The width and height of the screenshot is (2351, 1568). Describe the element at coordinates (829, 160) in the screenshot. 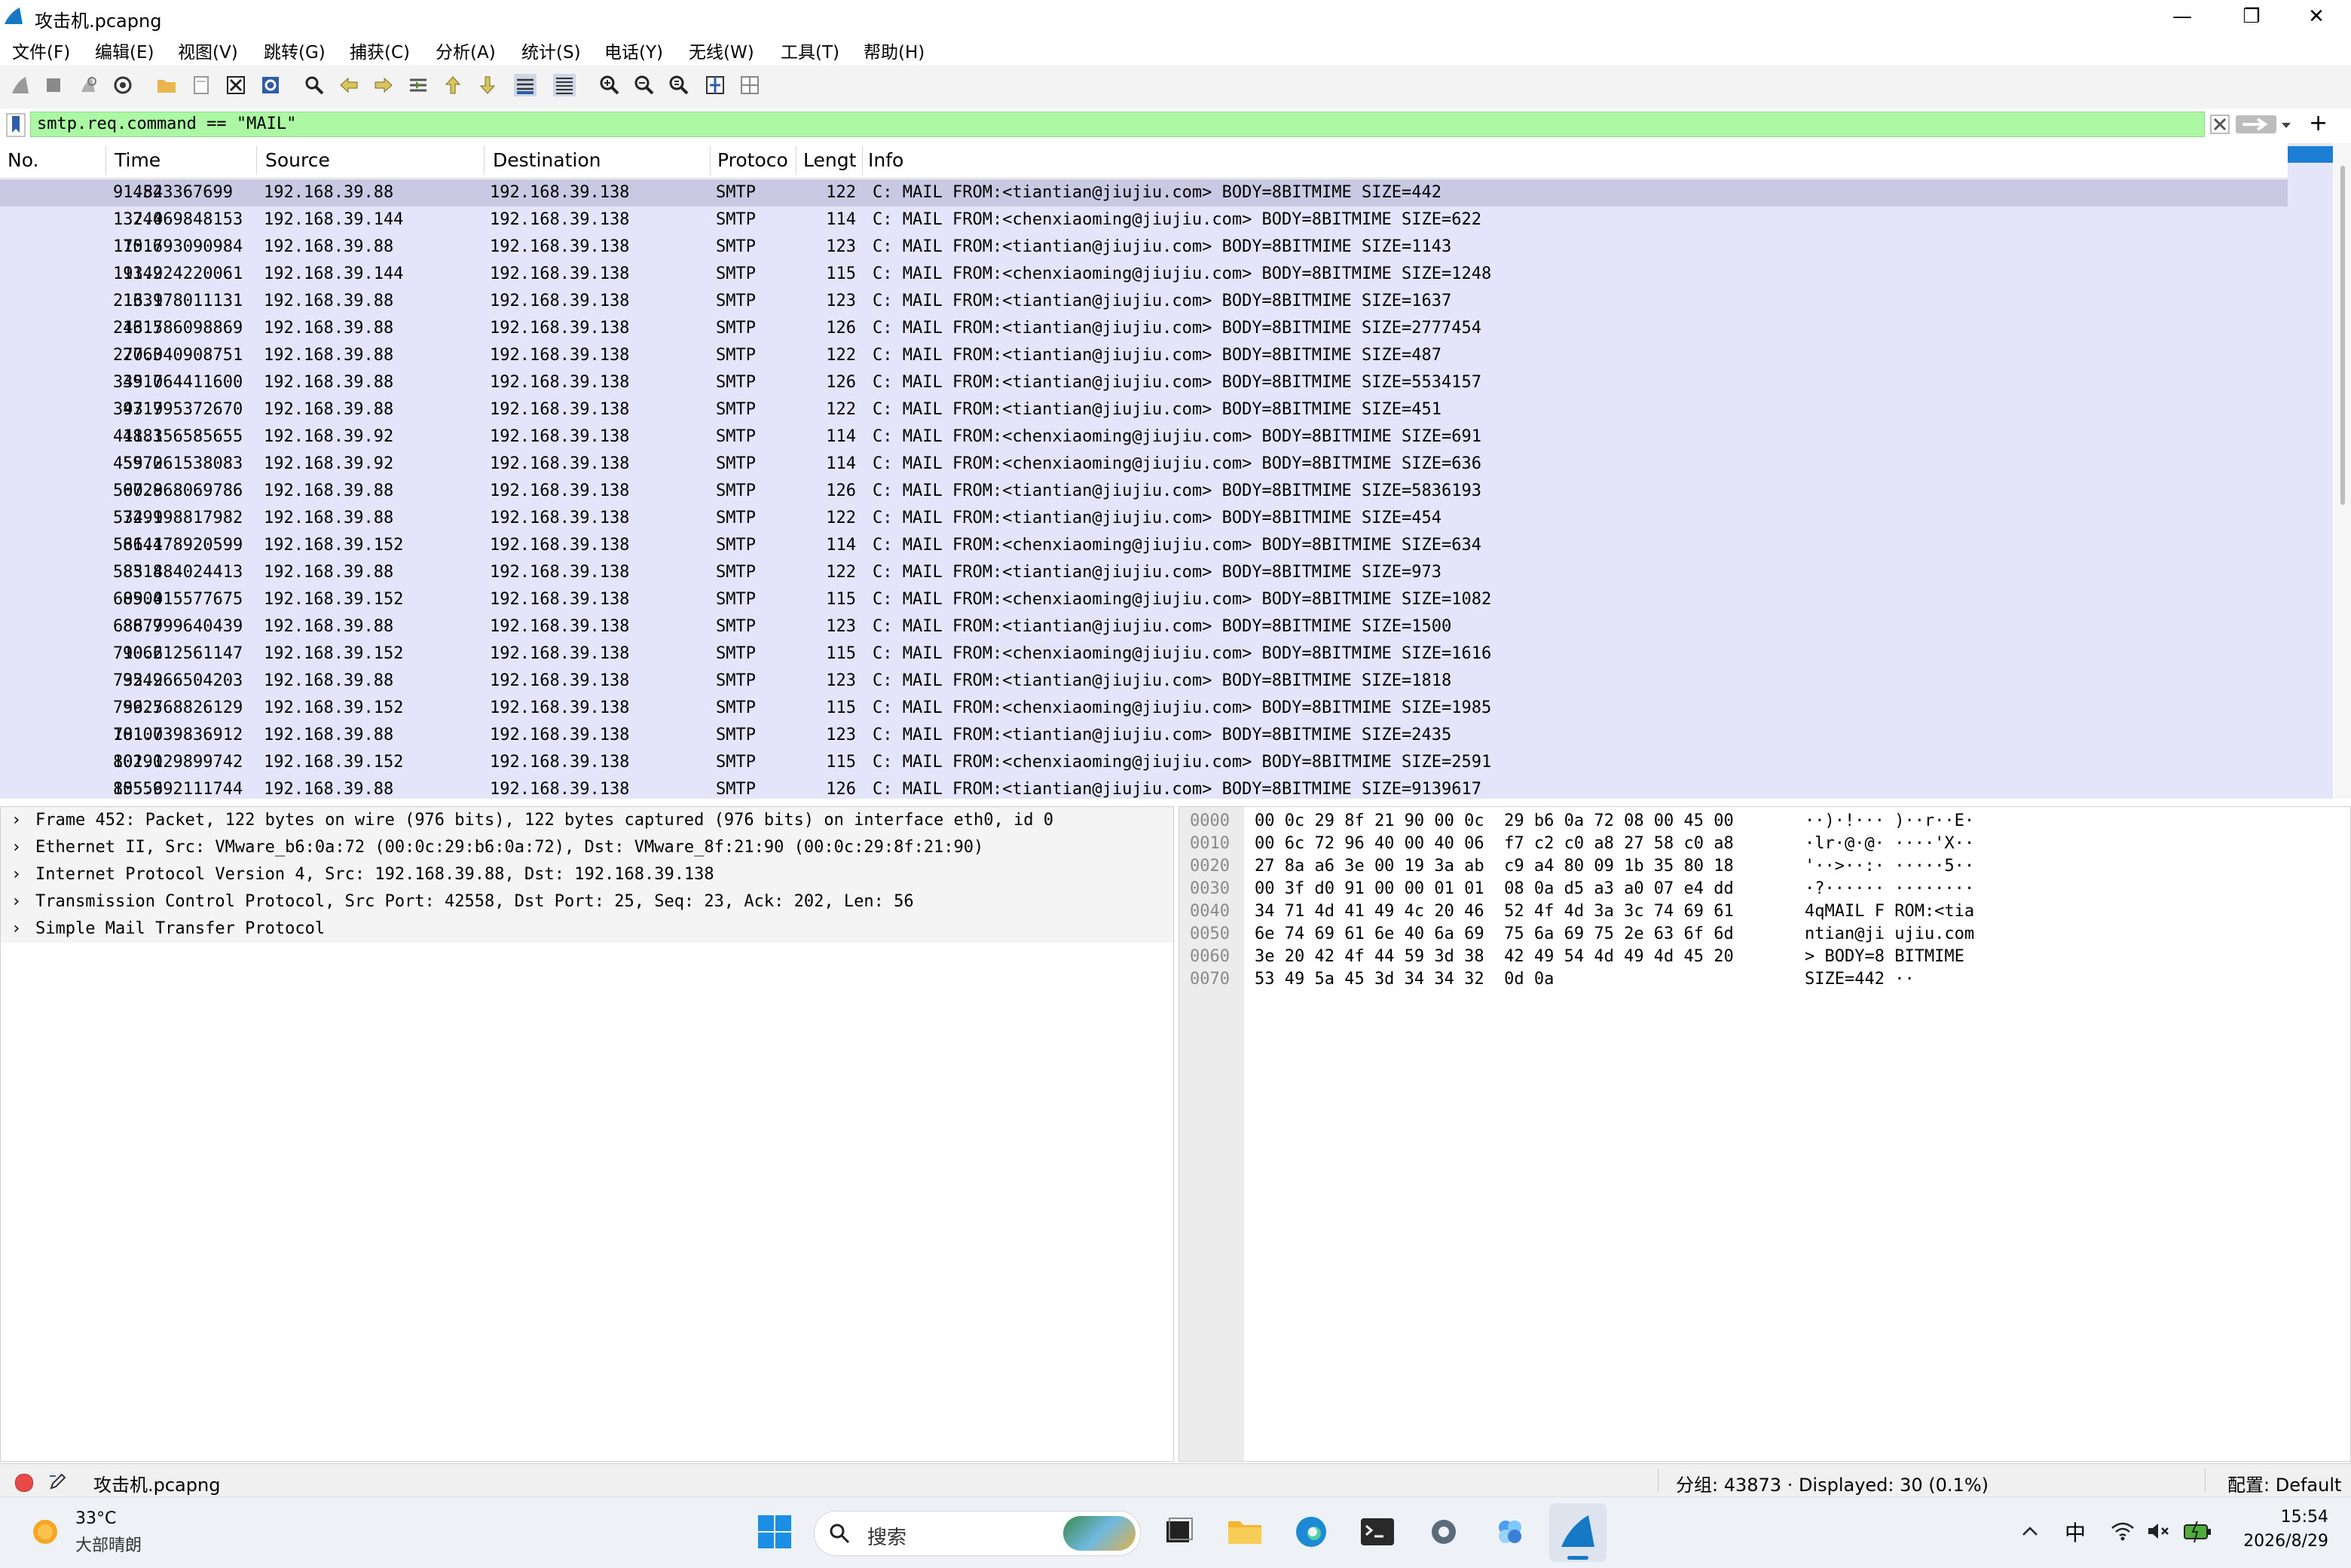

I see `column-header-length: Lengt` at that location.